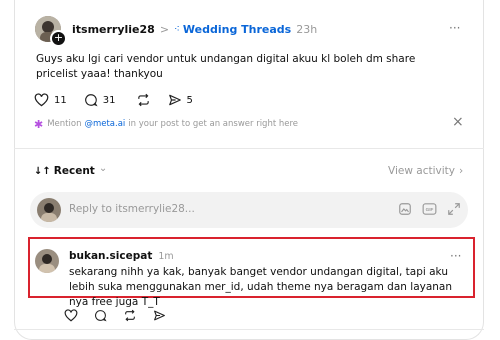  Describe the element at coordinates (213, 124) in the screenshot. I see `meta-tip-suffix: in your post to get an answer right here` at that location.